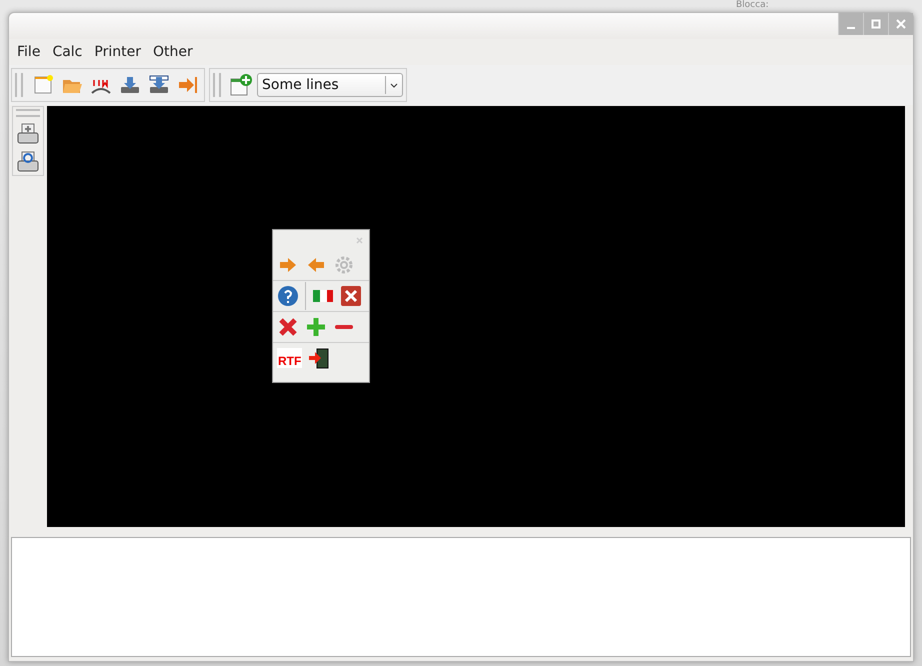 The width and height of the screenshot is (922, 666). What do you see at coordinates (876, 24) in the screenshot?
I see `maximize-icon` at bounding box center [876, 24].